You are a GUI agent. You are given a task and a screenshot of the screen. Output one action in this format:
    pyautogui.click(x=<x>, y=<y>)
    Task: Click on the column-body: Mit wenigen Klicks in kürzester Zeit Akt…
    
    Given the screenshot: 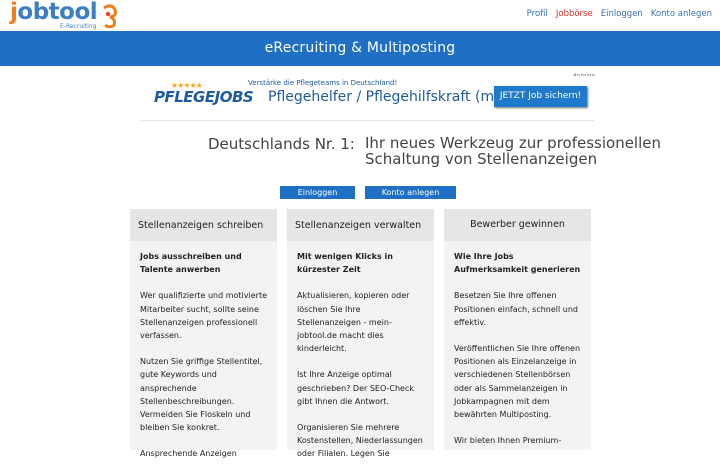 What is the action you would take?
    pyautogui.click(x=362, y=362)
    